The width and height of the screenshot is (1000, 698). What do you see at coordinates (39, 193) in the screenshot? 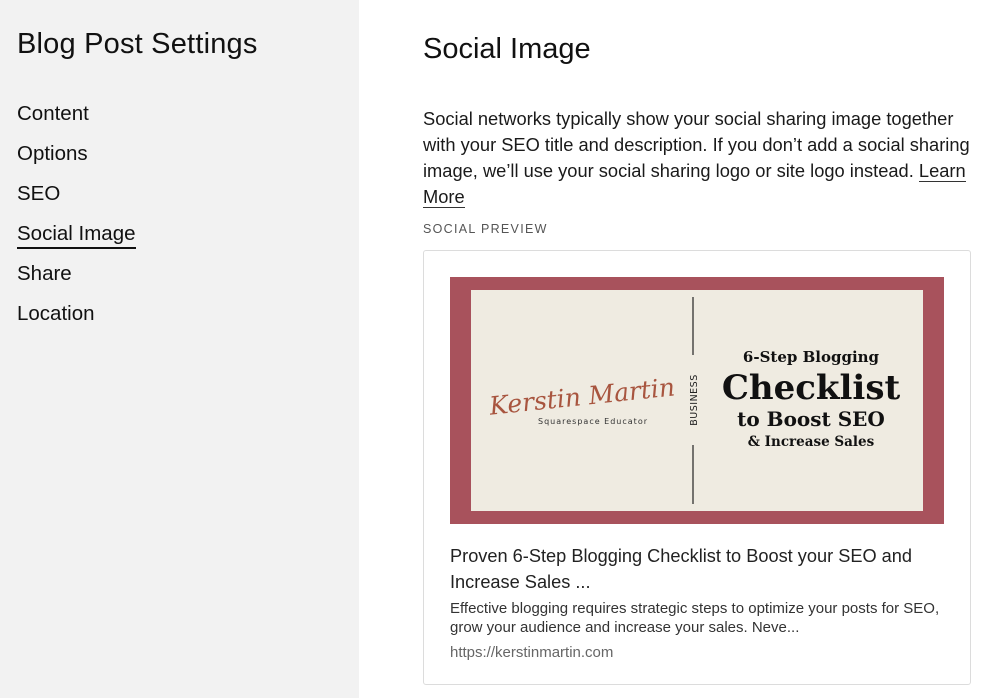
I see `nav-item-label: SEO` at bounding box center [39, 193].